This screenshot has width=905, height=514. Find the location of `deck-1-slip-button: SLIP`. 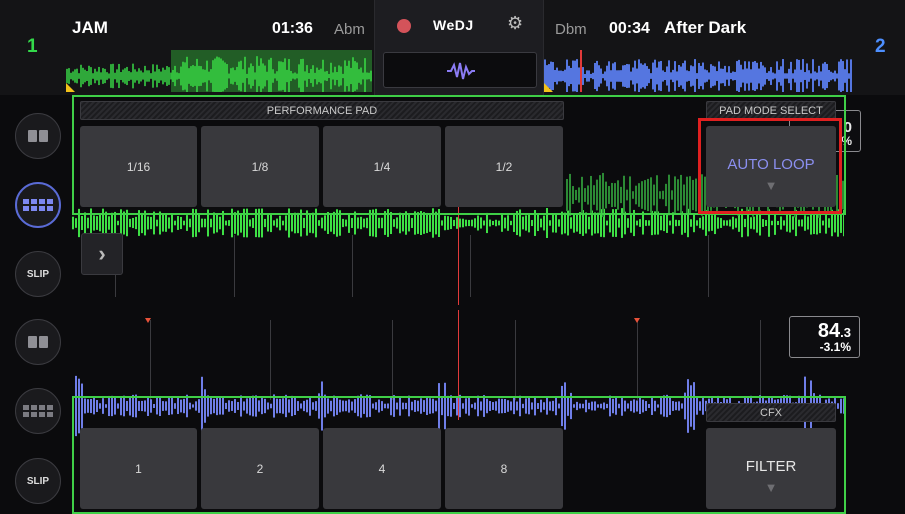

deck-1-slip-button: SLIP is located at coordinates (38, 274).